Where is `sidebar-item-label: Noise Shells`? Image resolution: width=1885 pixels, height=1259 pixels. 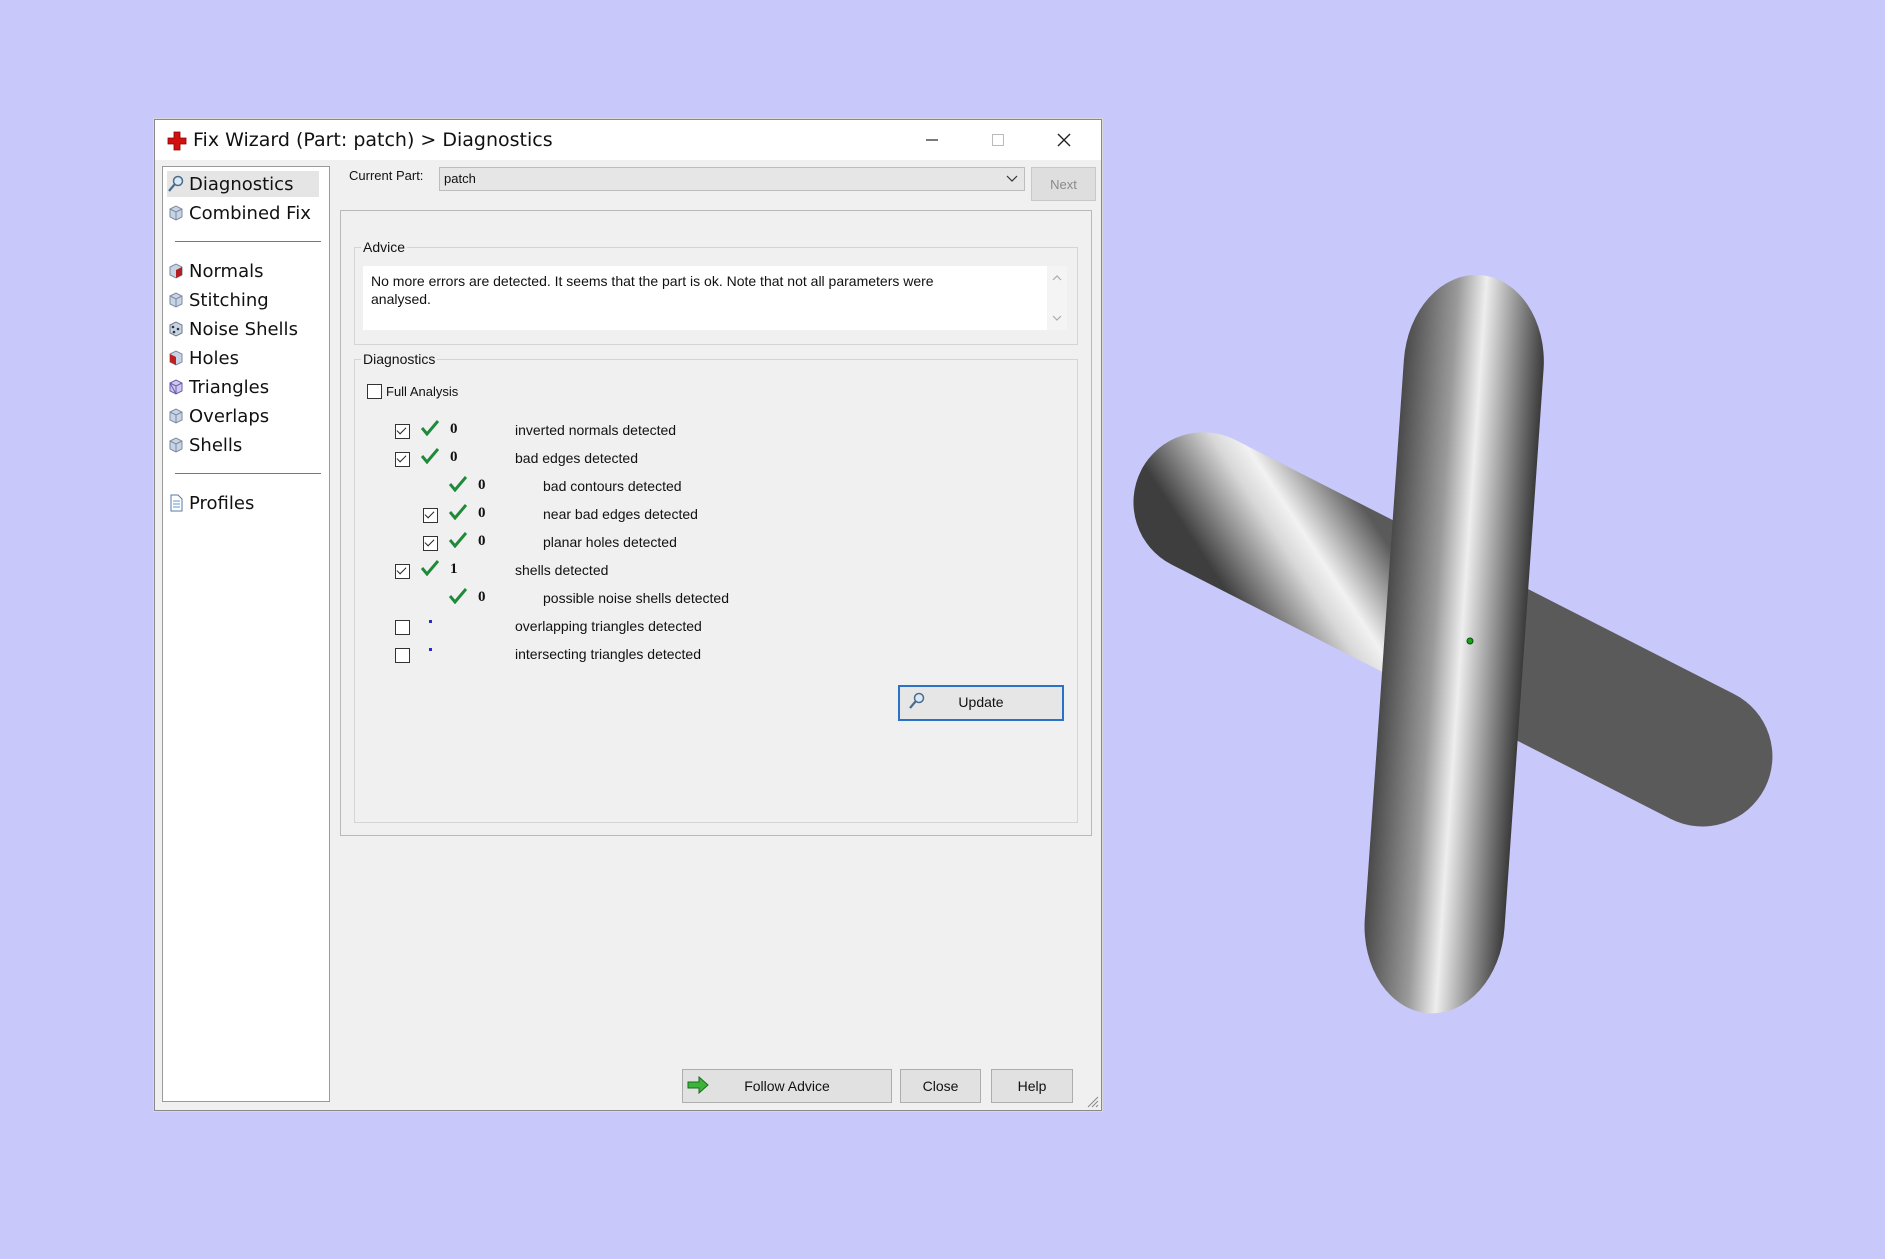
sidebar-item-label: Noise Shells is located at coordinates (243, 329).